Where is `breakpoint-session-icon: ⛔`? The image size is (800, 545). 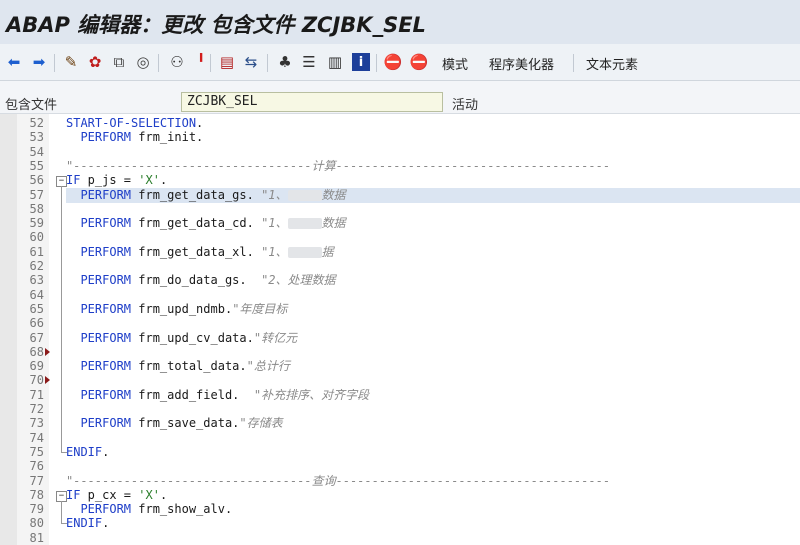
breakpoint-session-icon: ⛔ is located at coordinates (393, 62).